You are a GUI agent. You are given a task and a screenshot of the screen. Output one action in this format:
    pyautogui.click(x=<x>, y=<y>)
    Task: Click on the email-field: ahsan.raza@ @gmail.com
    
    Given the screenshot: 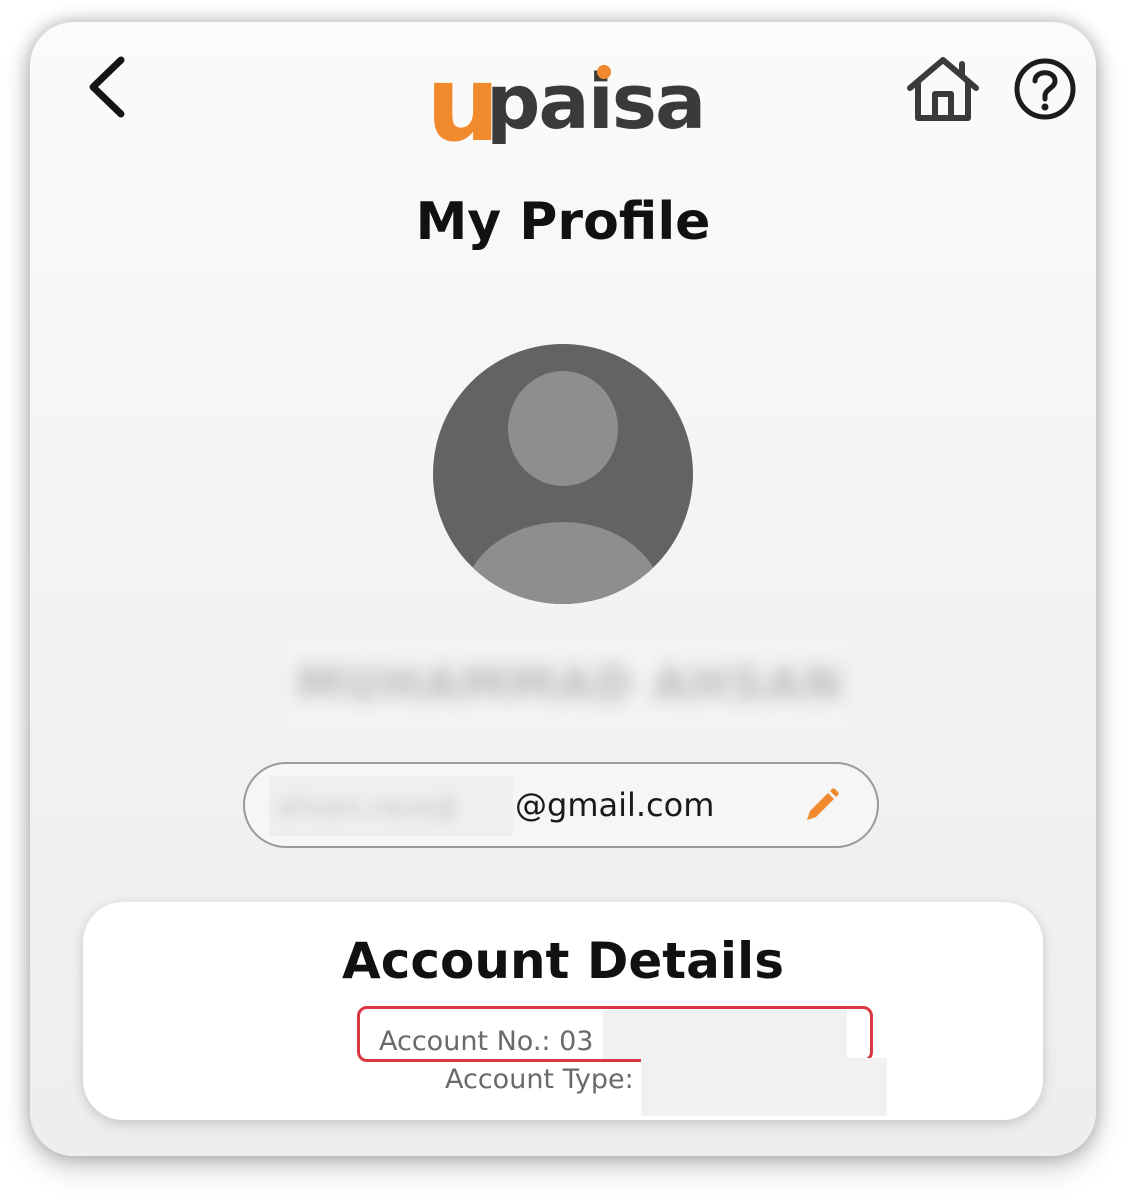 What is the action you would take?
    pyautogui.click(x=561, y=805)
    